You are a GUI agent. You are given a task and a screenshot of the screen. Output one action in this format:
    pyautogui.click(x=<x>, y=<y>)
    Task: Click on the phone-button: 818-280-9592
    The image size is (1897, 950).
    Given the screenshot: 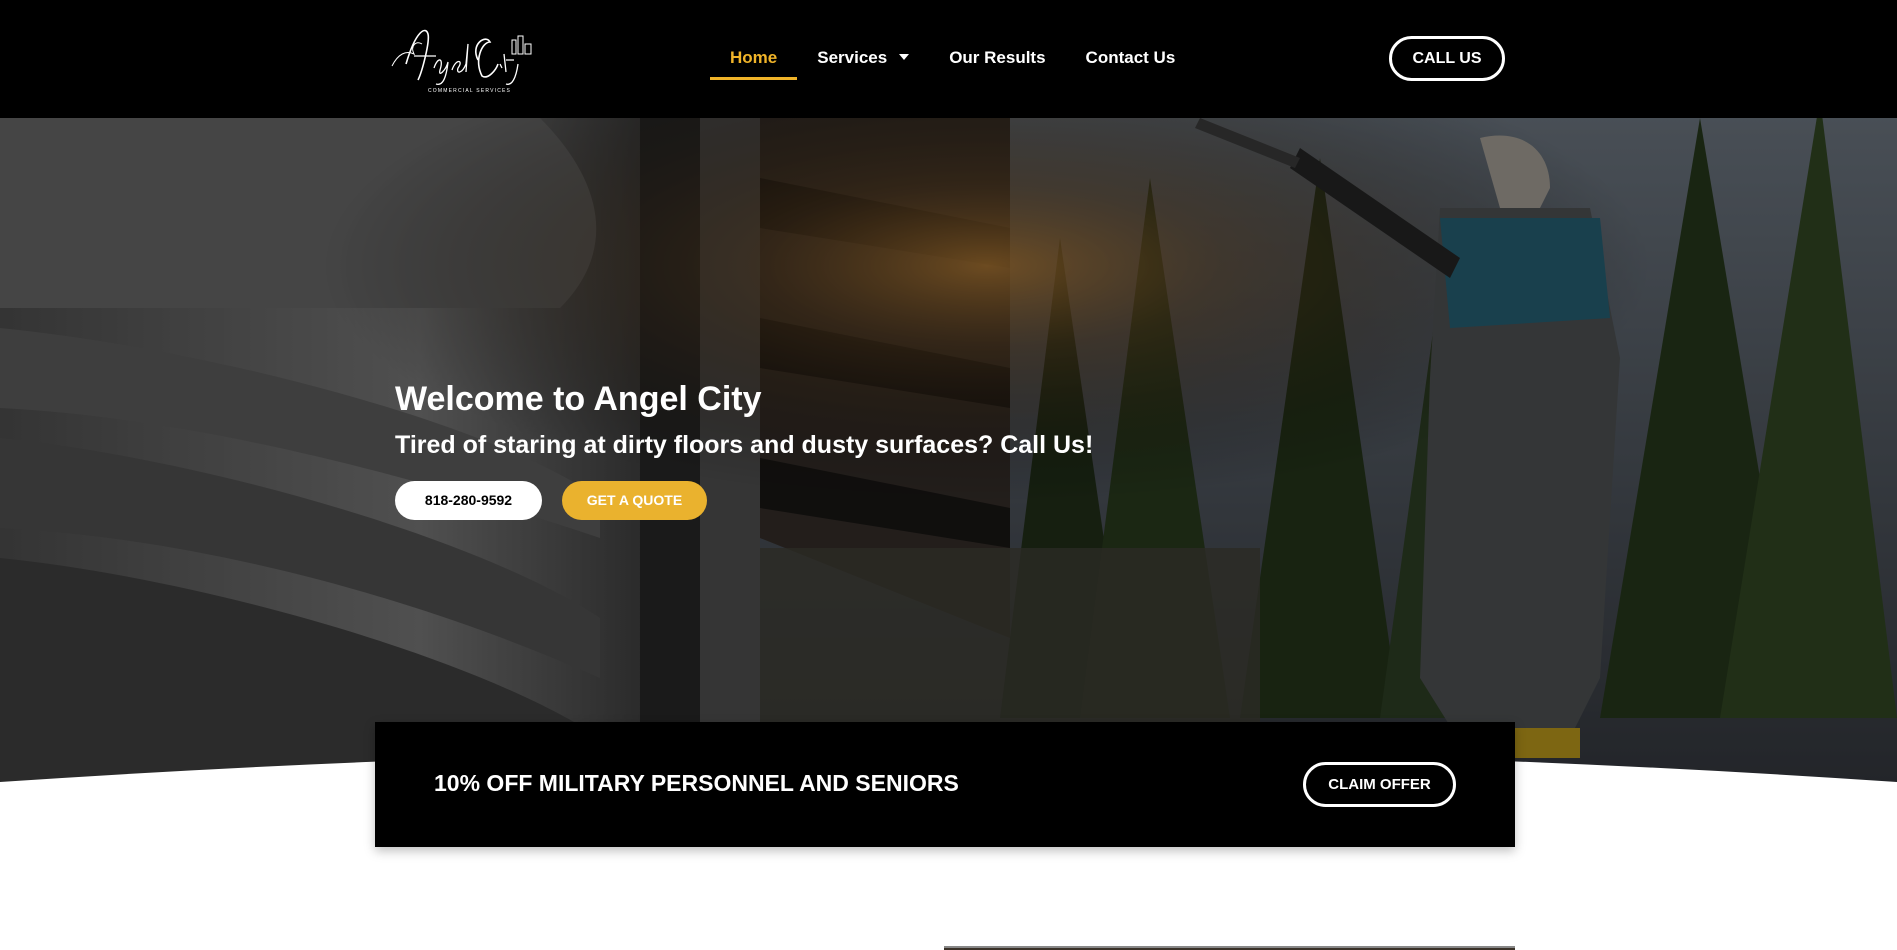 What is the action you would take?
    pyautogui.click(x=468, y=500)
    